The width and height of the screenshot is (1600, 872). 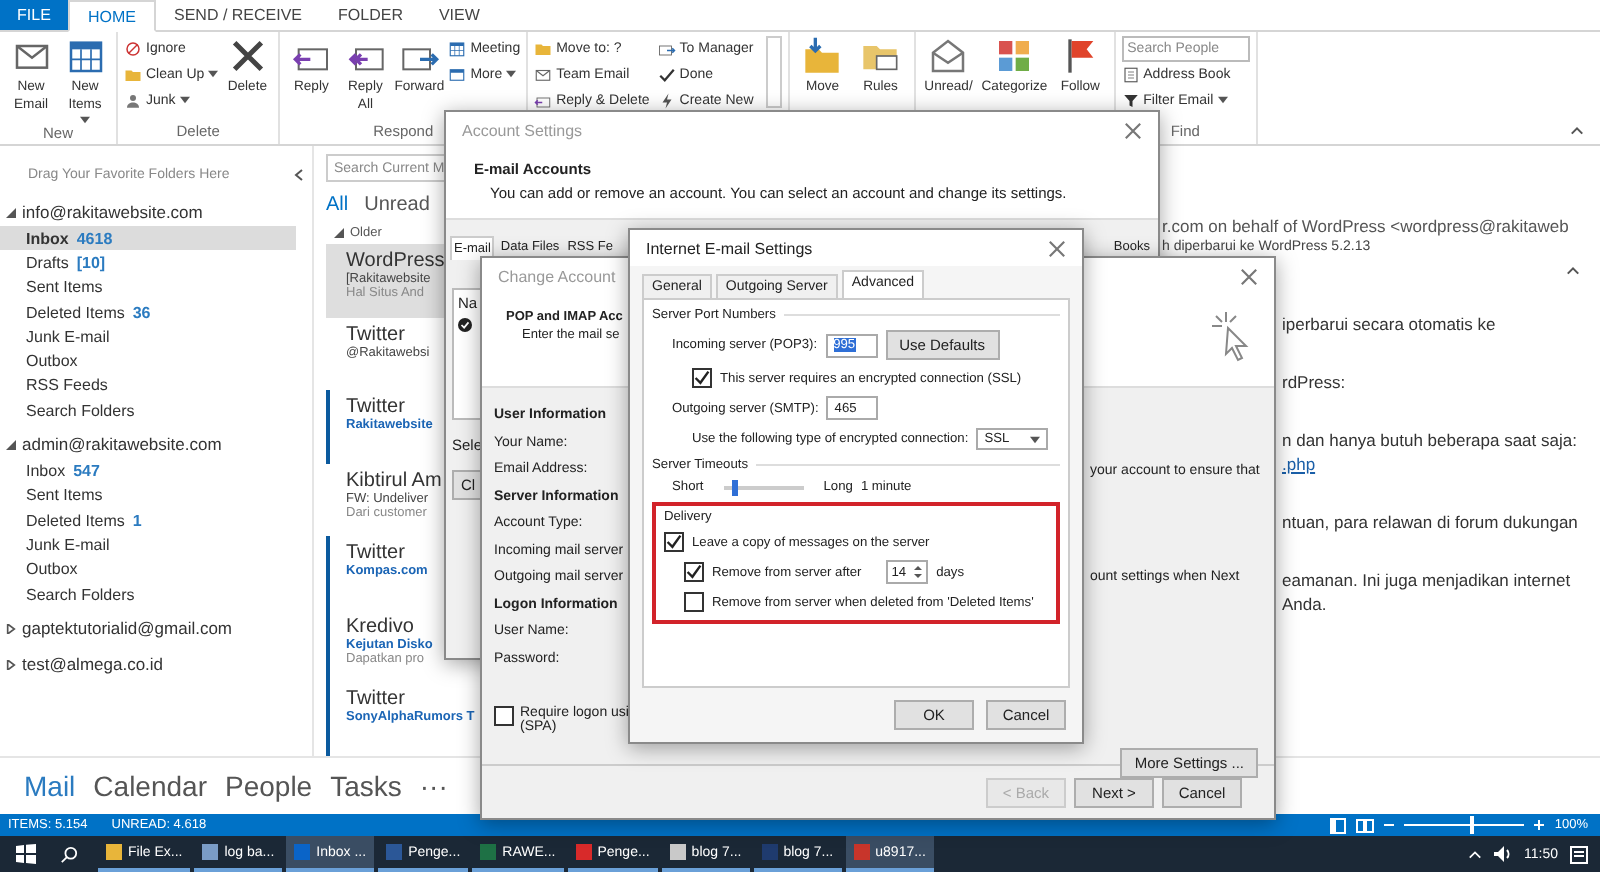 I want to click on nav-item: Tasks, so click(x=366, y=786).